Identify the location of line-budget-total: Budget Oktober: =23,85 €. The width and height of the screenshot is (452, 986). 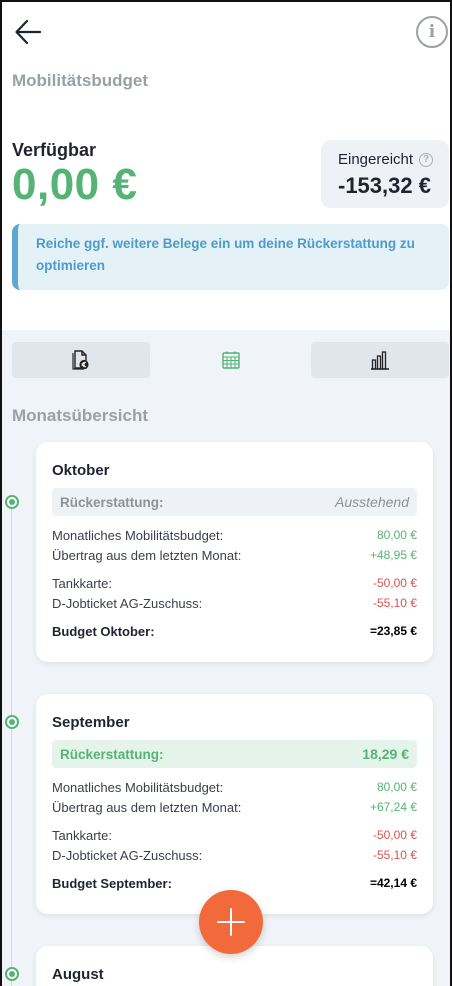
(234, 631).